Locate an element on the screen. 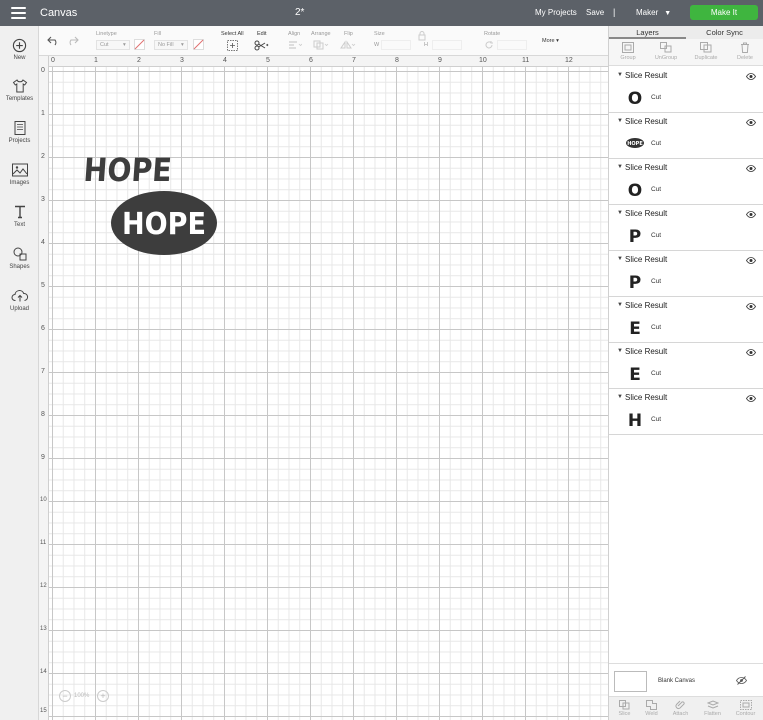  my-projects-link: My Projects is located at coordinates (556, 12).